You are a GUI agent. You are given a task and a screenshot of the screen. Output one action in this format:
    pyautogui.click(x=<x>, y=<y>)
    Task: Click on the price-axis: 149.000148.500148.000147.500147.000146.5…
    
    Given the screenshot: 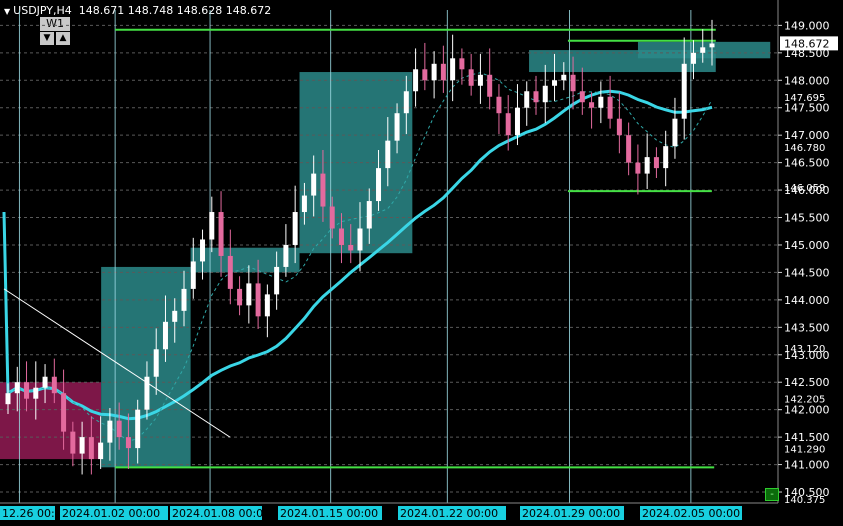 What is the action you would take?
    pyautogui.click(x=807, y=253)
    